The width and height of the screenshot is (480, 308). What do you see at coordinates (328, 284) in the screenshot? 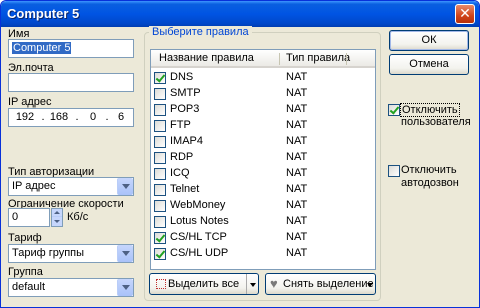
I see `deselect-all-label: Снять выделение` at bounding box center [328, 284].